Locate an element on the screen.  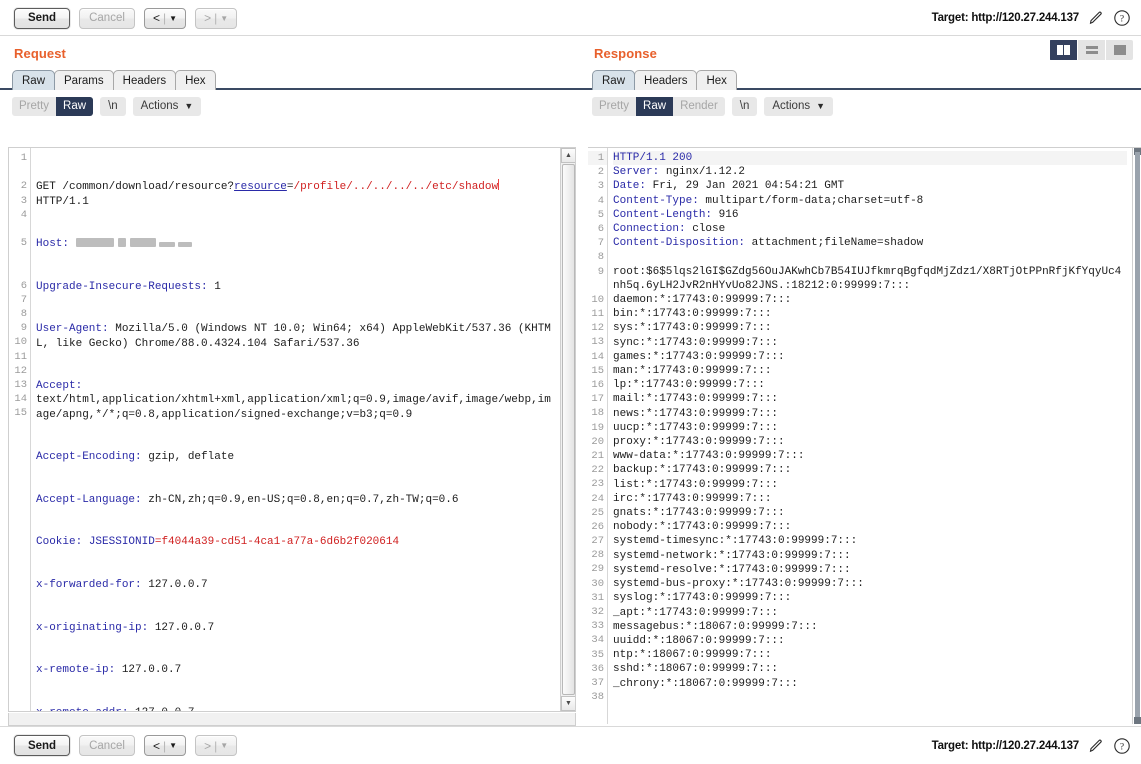
code-line: daemon:*:17743:0:99999:7::: is located at coordinates (870, 300).